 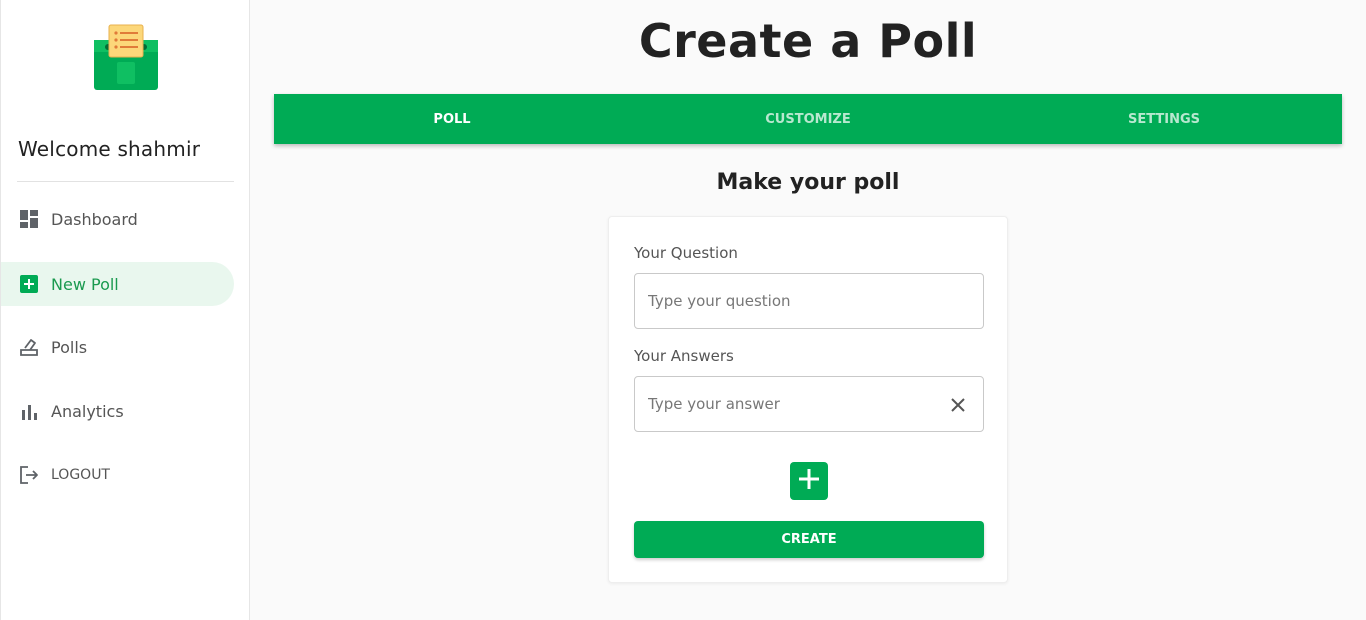 I want to click on question-field-wrapper, so click(x=809, y=301).